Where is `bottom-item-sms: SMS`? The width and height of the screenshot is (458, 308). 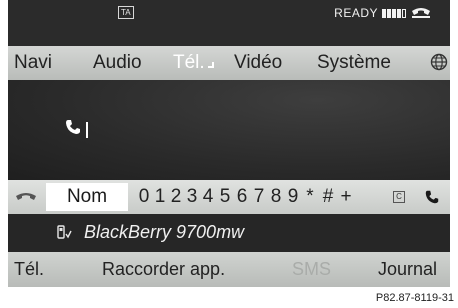 bottom-item-sms: SMS is located at coordinates (312, 269).